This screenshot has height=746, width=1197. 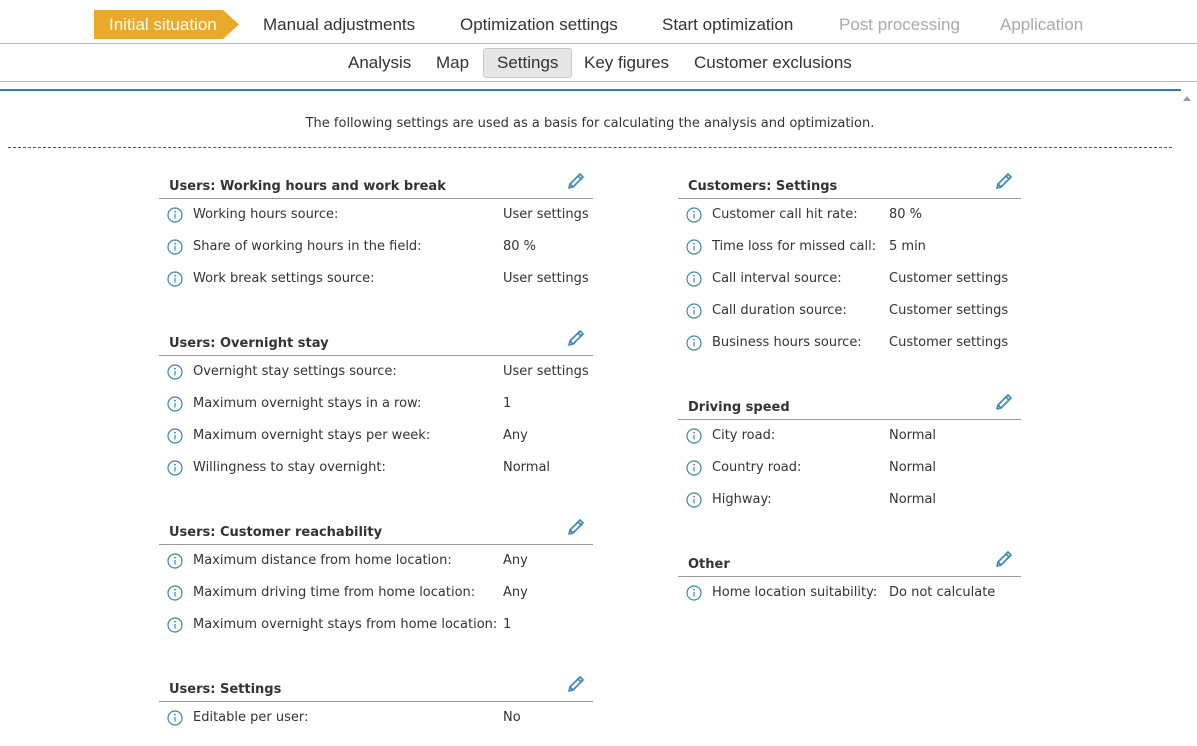 I want to click on setting-label: Editable per user:, so click(x=251, y=717).